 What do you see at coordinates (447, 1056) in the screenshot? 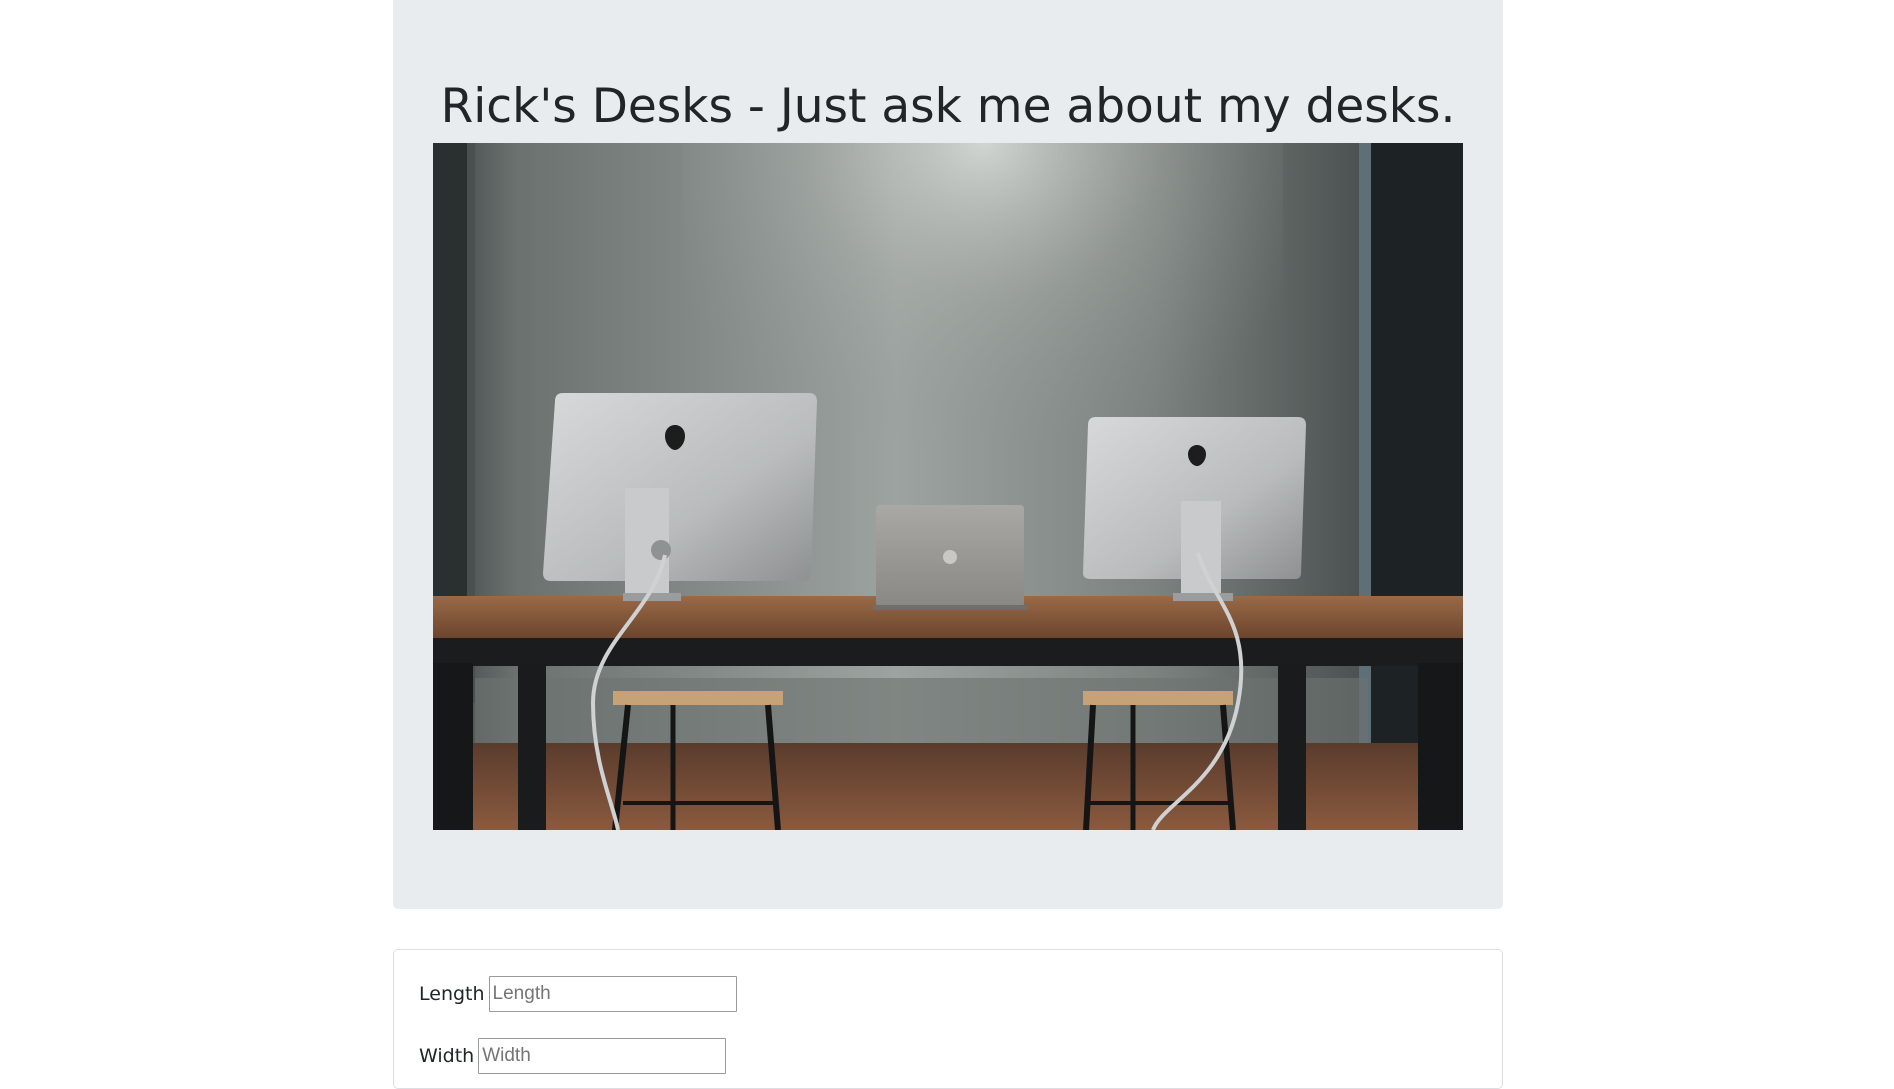
I see `width-label: Width` at bounding box center [447, 1056].